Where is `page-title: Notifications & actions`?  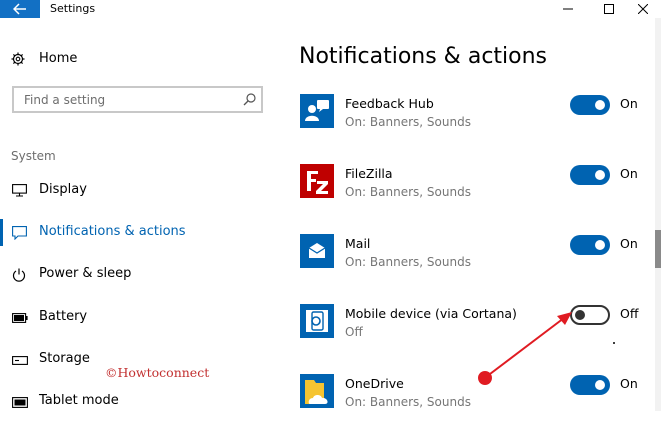
page-title: Notifications & actions is located at coordinates (423, 56).